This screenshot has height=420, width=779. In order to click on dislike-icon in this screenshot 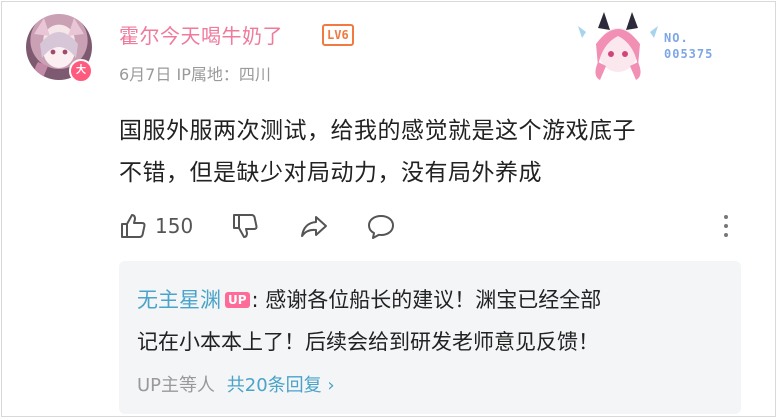, I will do `click(245, 226)`.